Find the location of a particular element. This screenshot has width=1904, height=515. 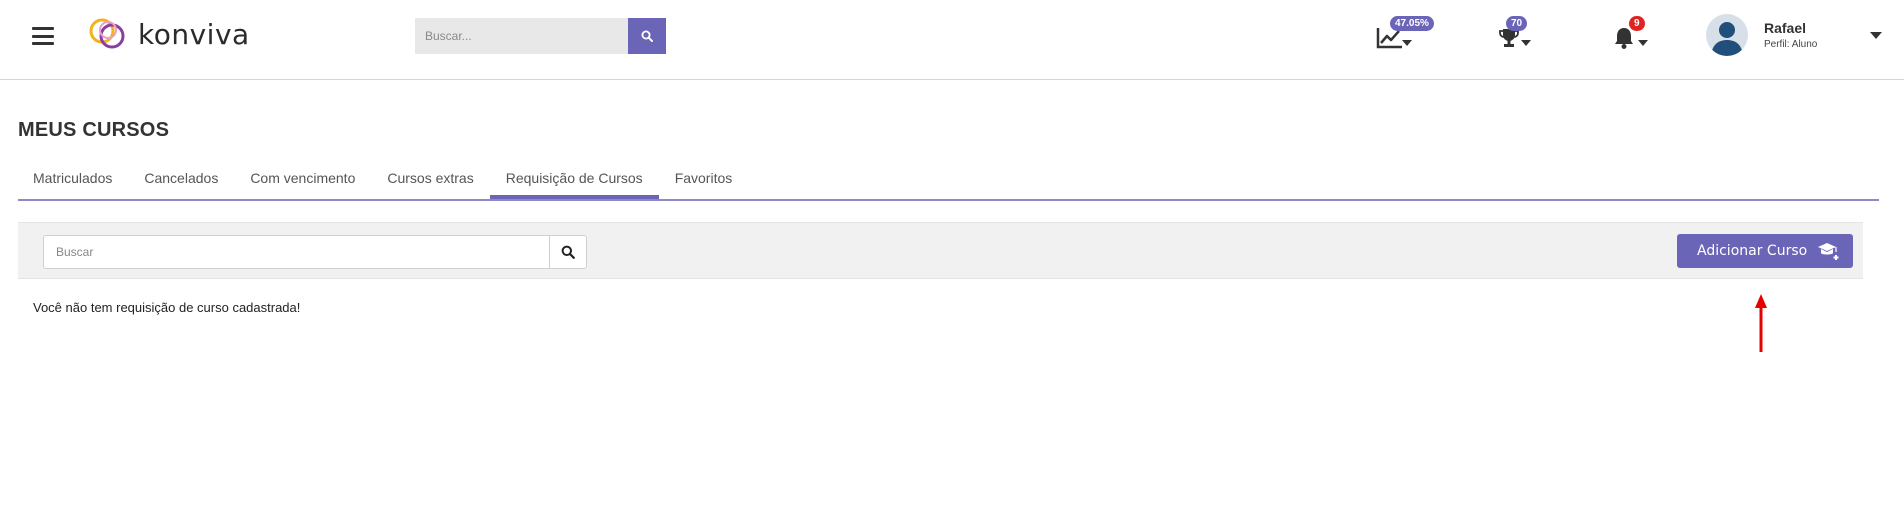

notifications-indicator: 9 is located at coordinates (1633, 34).